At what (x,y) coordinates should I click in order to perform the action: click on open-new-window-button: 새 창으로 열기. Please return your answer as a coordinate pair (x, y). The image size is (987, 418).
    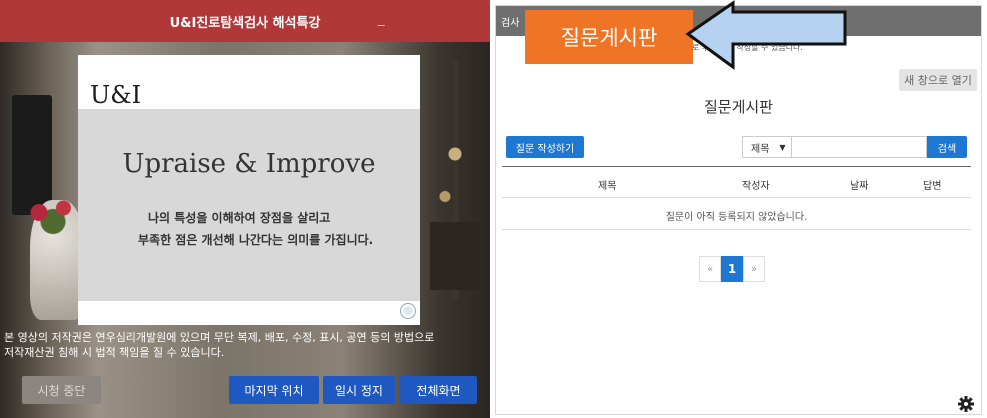
    Looking at the image, I should click on (938, 80).